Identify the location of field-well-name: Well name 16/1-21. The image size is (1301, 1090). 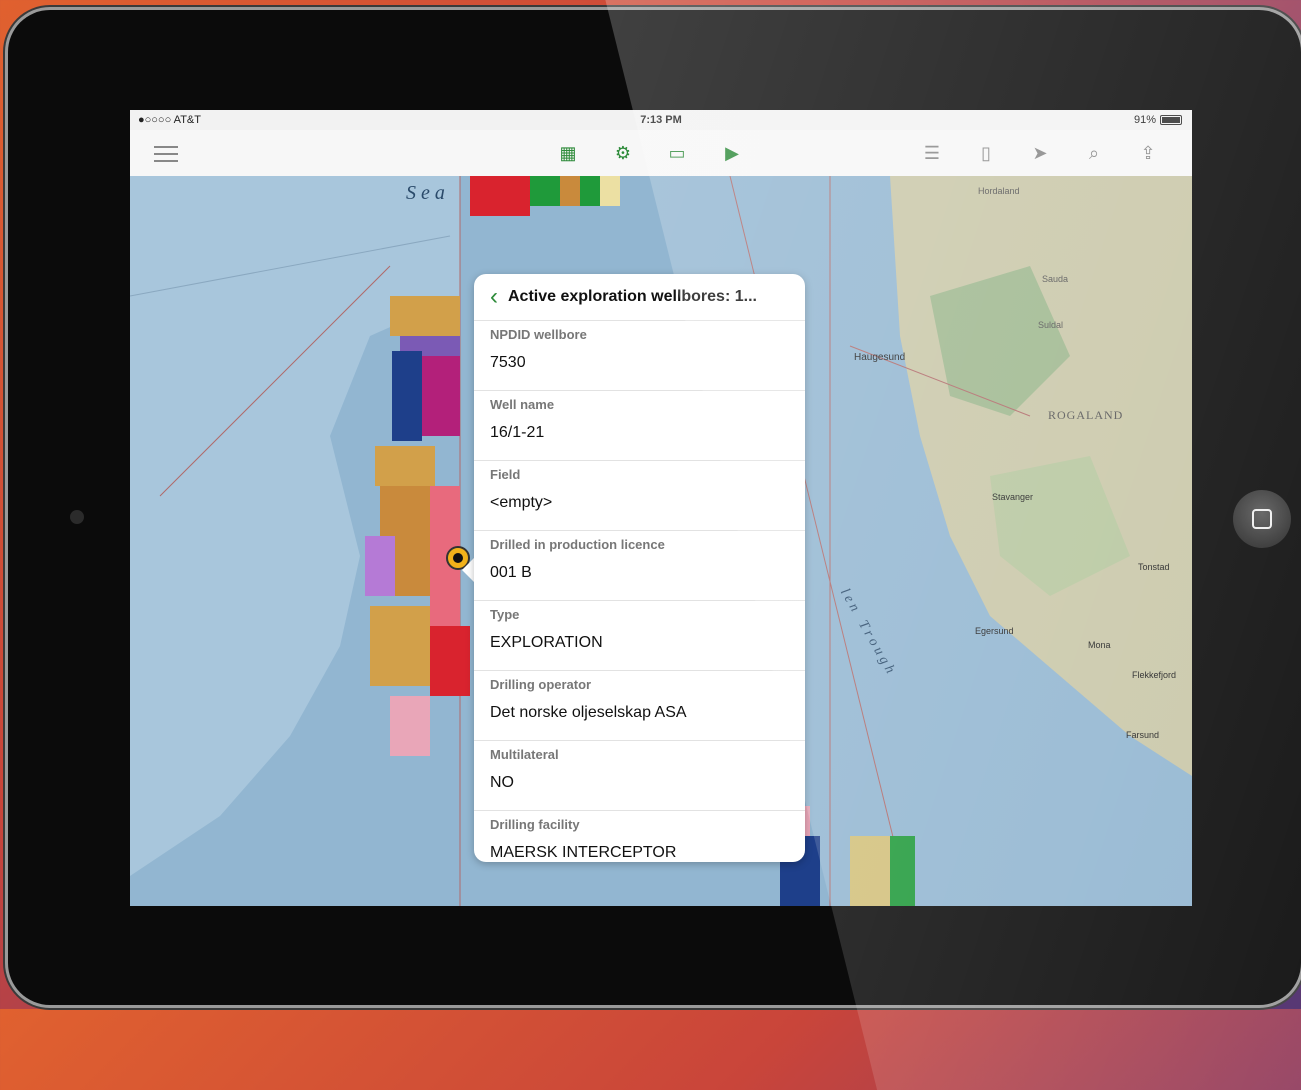
(639, 426).